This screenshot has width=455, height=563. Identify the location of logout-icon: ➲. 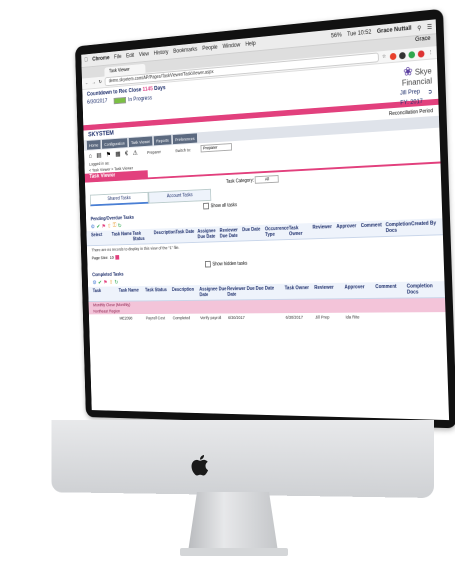
(429, 91).